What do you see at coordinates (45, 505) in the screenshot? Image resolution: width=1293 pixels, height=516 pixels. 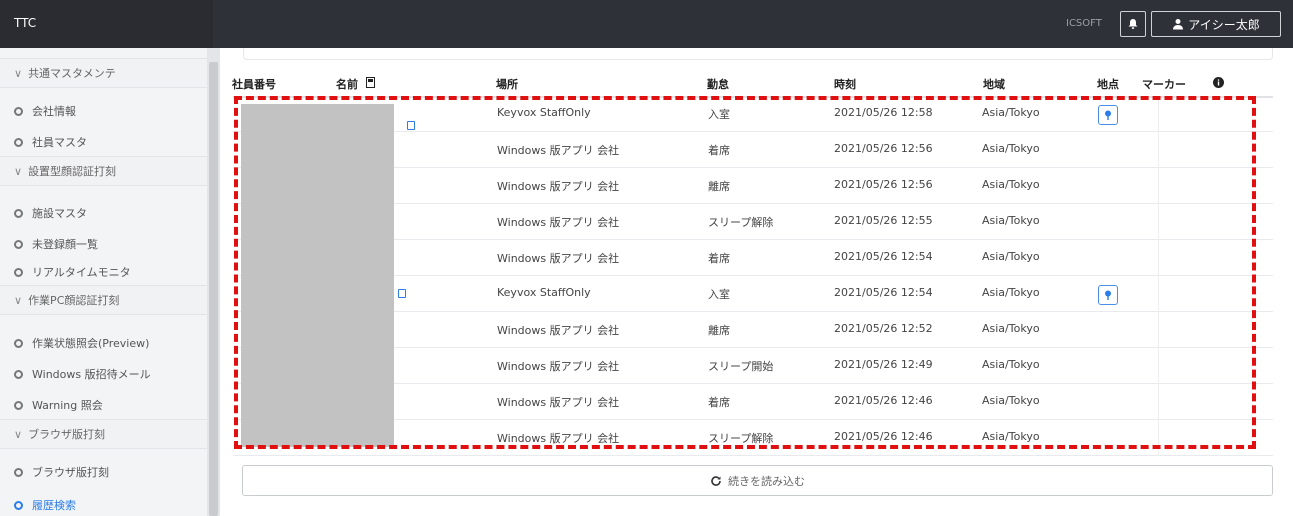 I see `sidebar-item-history-search: 履歴検索` at bounding box center [45, 505].